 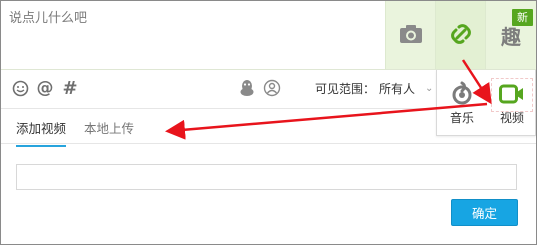 What do you see at coordinates (345, 89) in the screenshot?
I see `visibility-label: 可见范围：` at bounding box center [345, 89].